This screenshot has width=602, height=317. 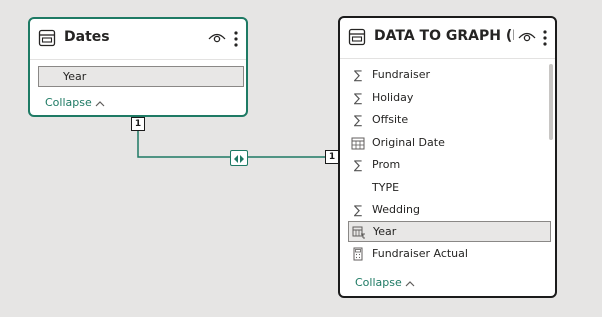 What do you see at coordinates (390, 119) in the screenshot?
I see `field-label: Offsite` at bounding box center [390, 119].